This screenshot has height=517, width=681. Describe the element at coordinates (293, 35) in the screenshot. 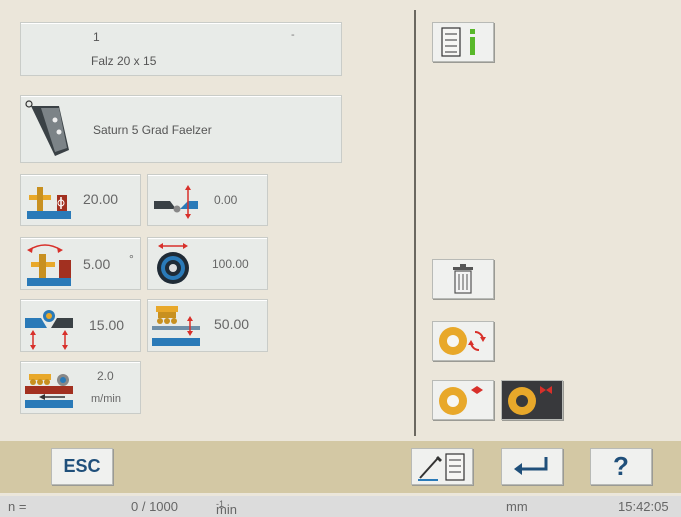

I see `job-dash: -` at that location.